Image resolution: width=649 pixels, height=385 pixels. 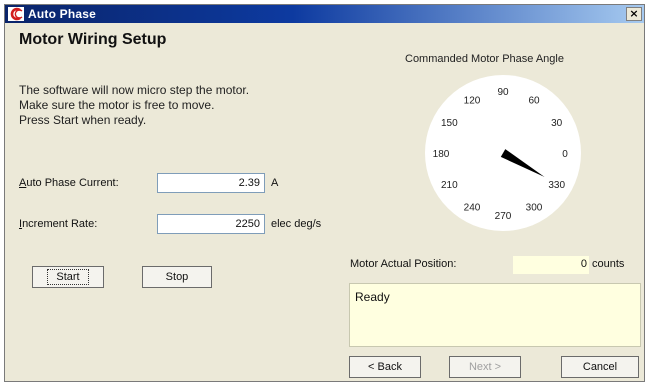 I want to click on dial-label-270: 270, so click(x=503, y=216).